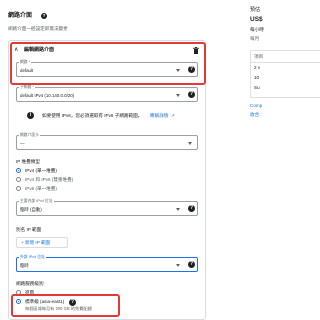  I want to click on subnetwork-value: default IPv4 (10.140.0.0/20), so click(47, 95).